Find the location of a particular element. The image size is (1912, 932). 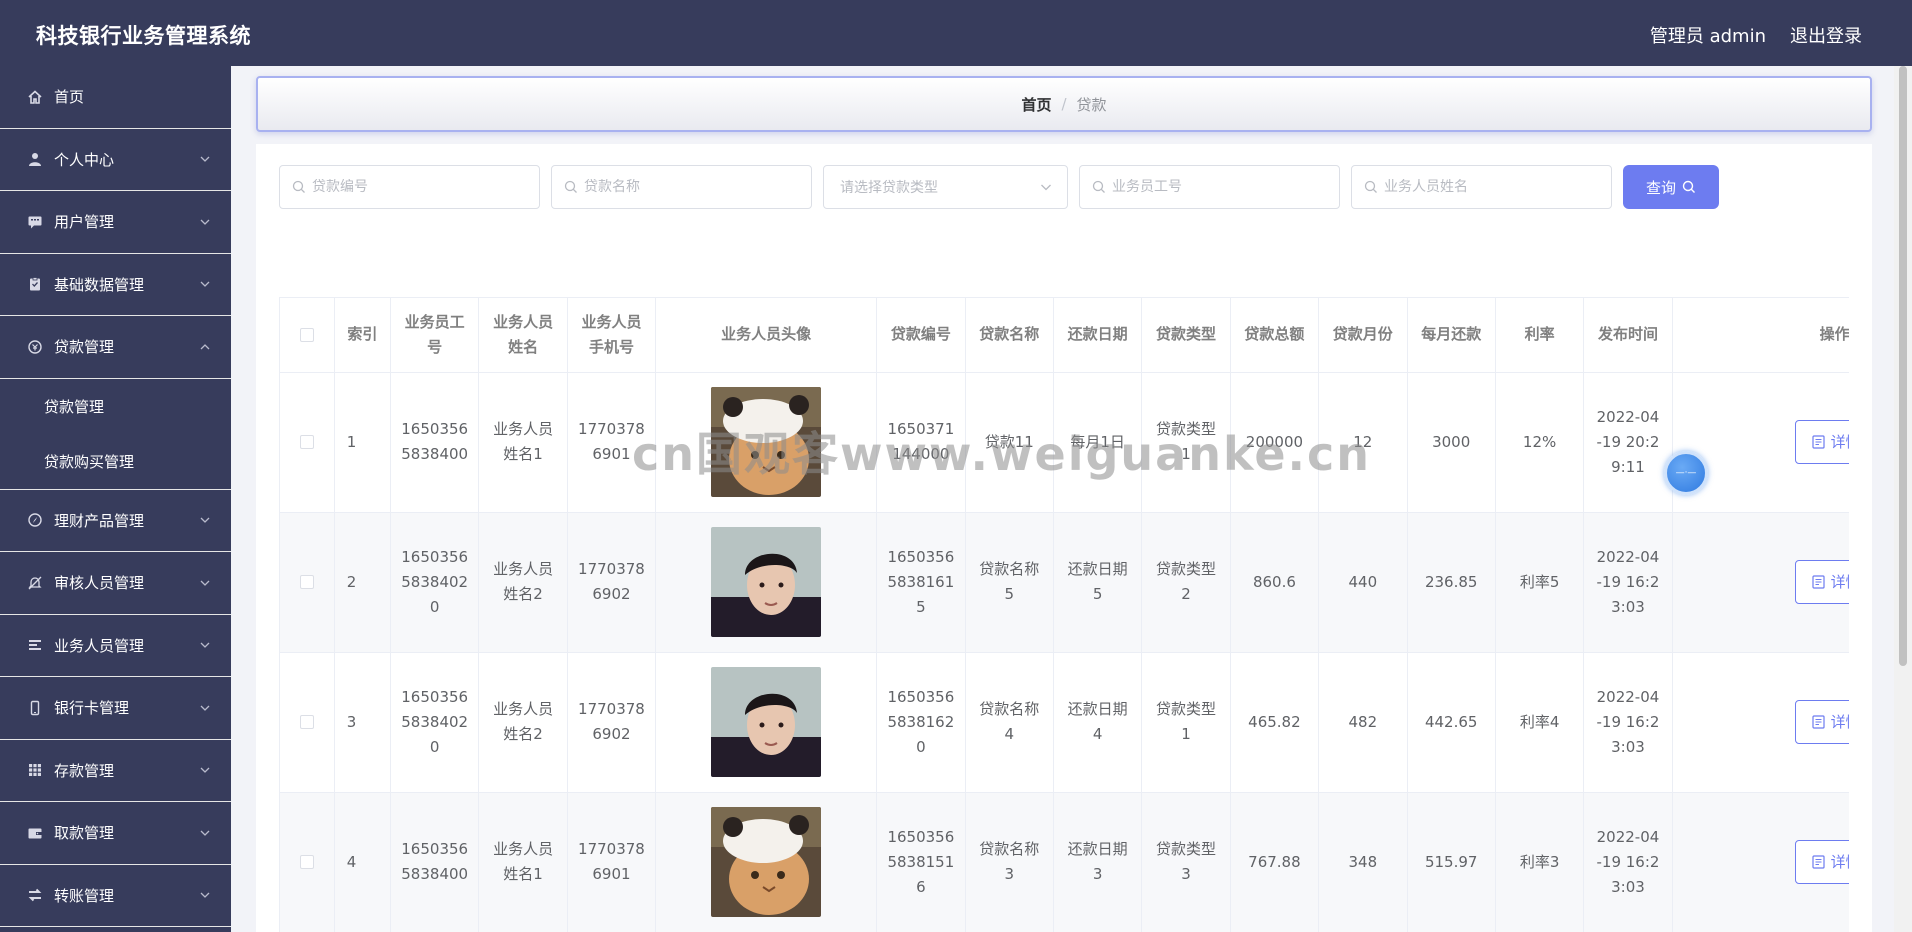

page-scrollbar is located at coordinates (1903, 499).